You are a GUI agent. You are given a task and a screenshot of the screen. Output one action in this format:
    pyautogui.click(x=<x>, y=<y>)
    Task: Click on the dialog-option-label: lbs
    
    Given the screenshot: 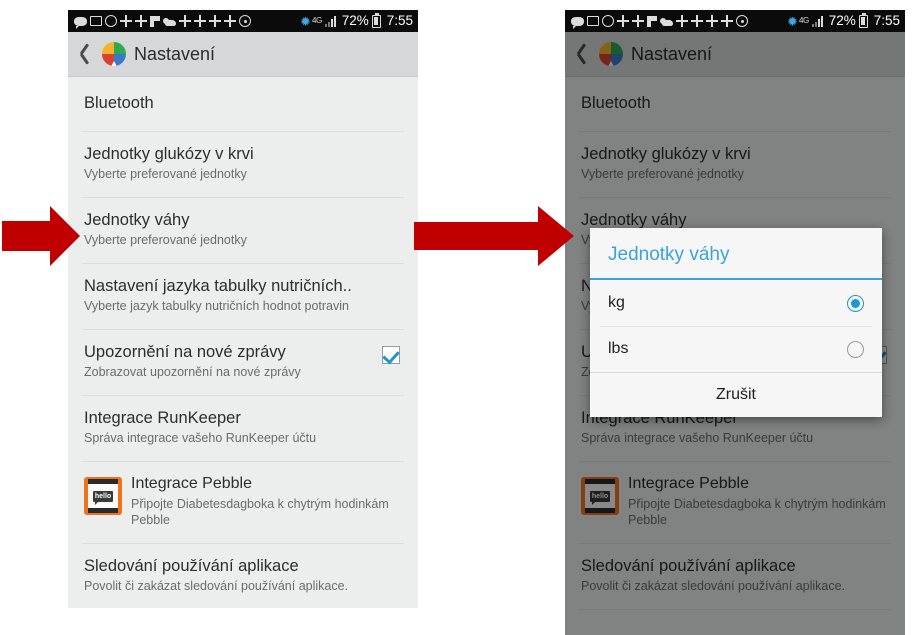 What is the action you would take?
    pyautogui.click(x=618, y=348)
    